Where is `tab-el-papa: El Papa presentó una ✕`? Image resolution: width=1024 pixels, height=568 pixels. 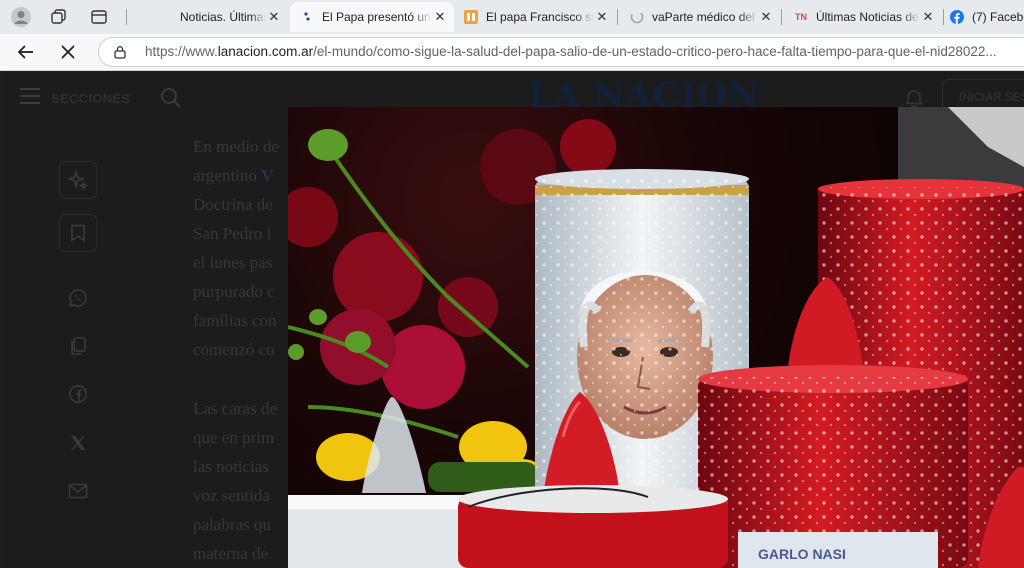 tab-el-papa: El Papa presentó una ✕ is located at coordinates (372, 17).